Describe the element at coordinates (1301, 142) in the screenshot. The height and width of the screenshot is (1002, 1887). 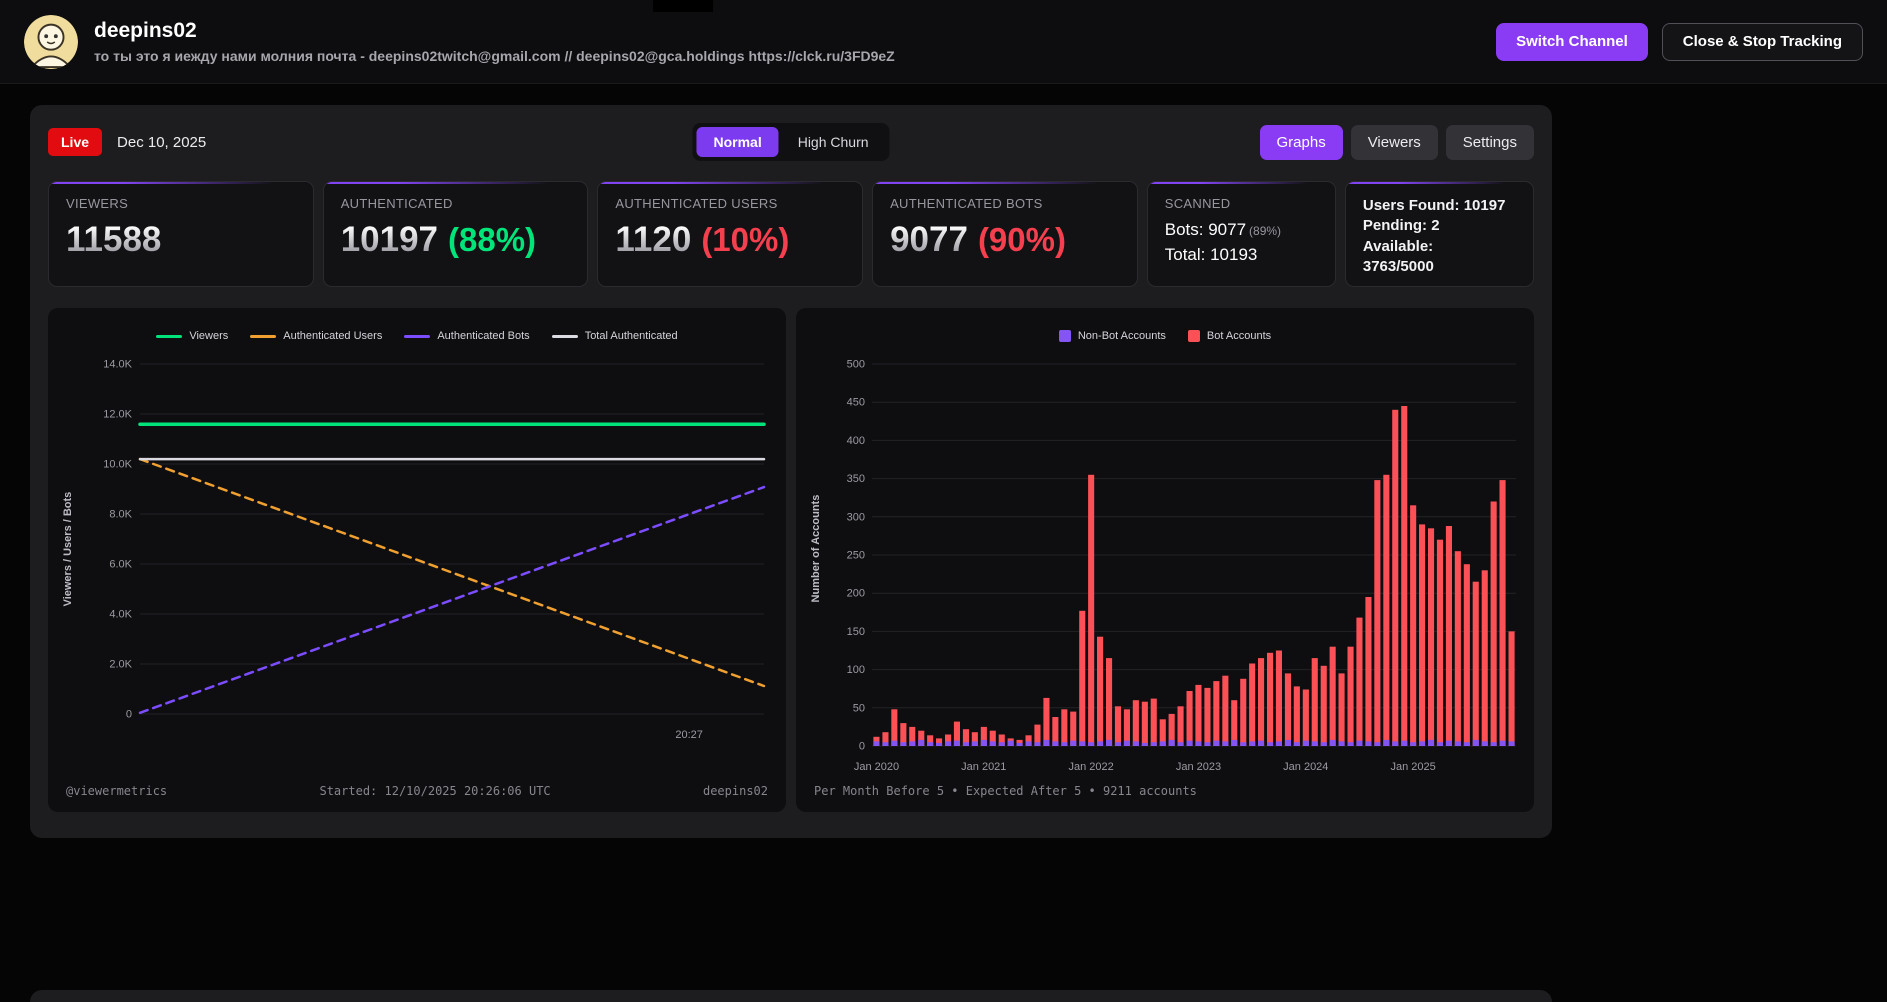
I see `tab-graphs: Graphs` at that location.